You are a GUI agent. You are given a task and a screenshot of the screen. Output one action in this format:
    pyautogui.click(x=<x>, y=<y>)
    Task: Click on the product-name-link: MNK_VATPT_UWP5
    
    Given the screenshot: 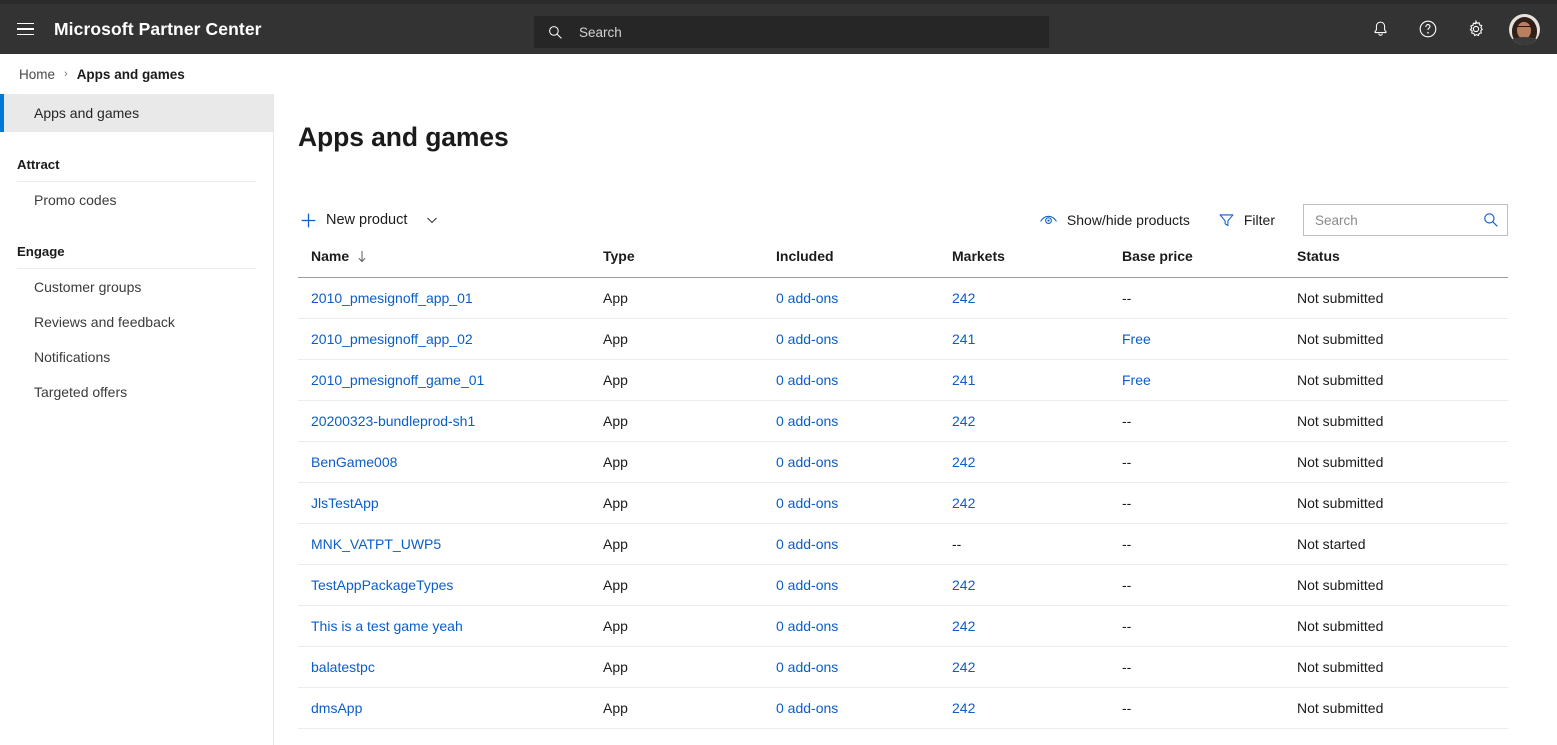 What is the action you would take?
    pyautogui.click(x=376, y=544)
    